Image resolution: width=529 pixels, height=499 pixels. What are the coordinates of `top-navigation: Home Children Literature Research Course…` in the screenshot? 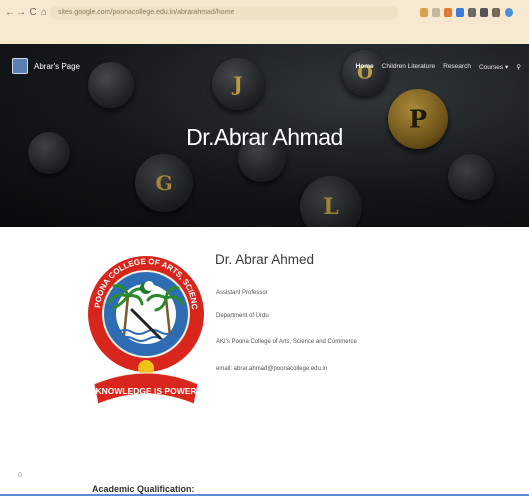 It's located at (438, 67).